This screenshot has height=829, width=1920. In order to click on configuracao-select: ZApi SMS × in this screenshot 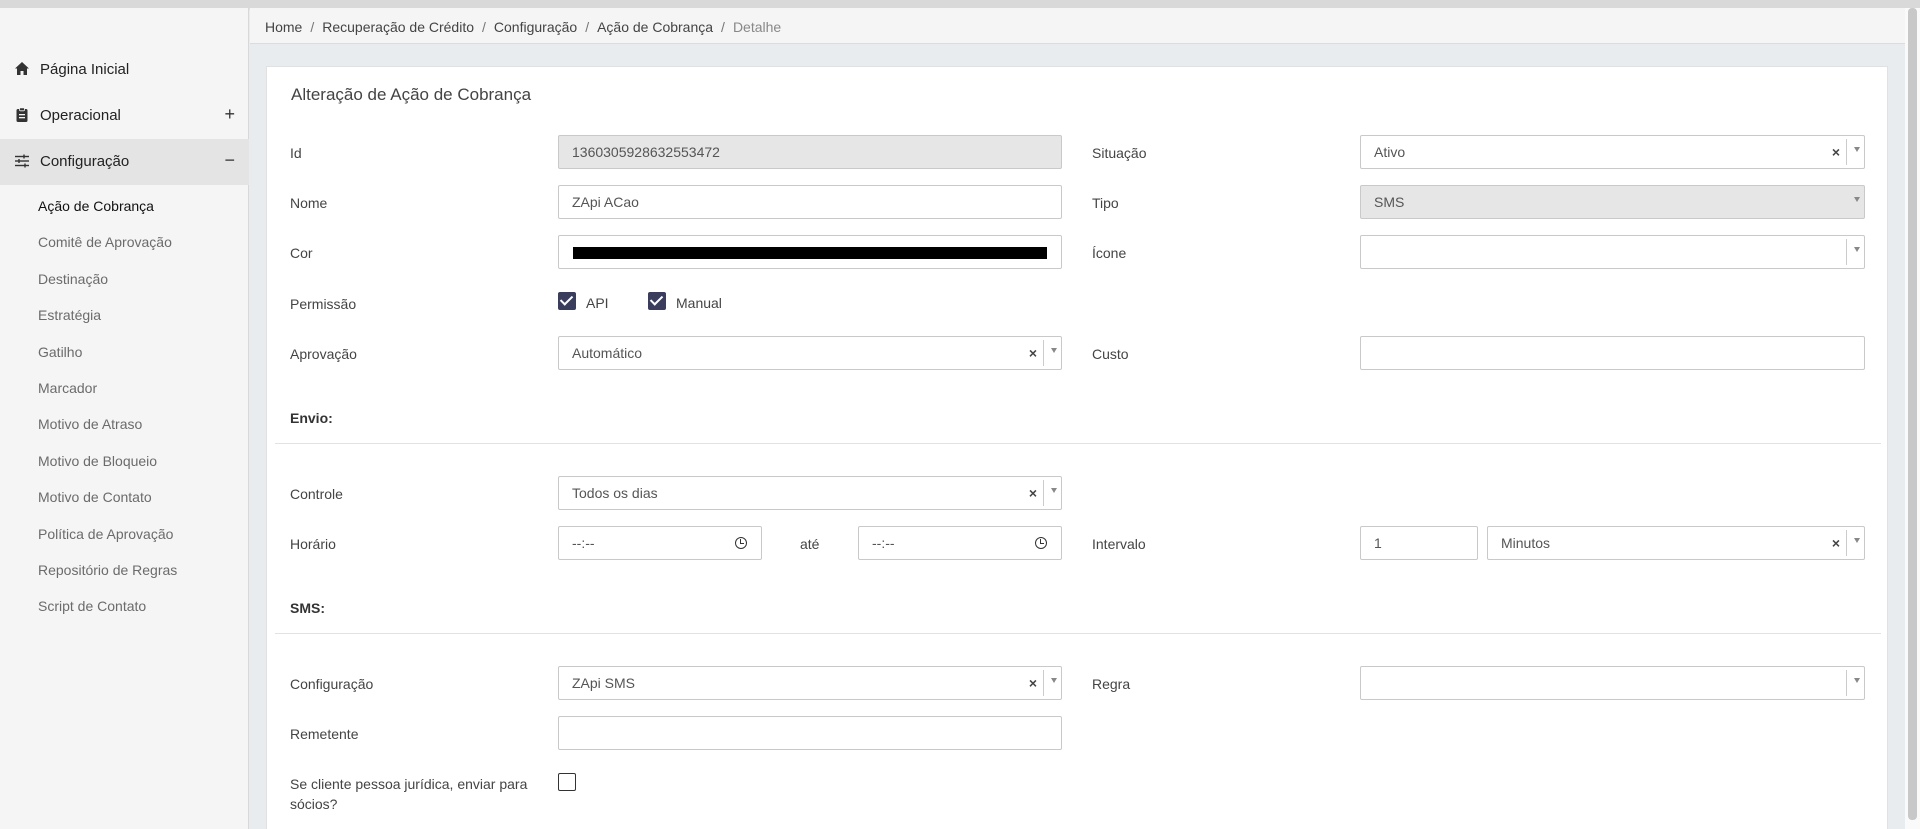, I will do `click(810, 683)`.